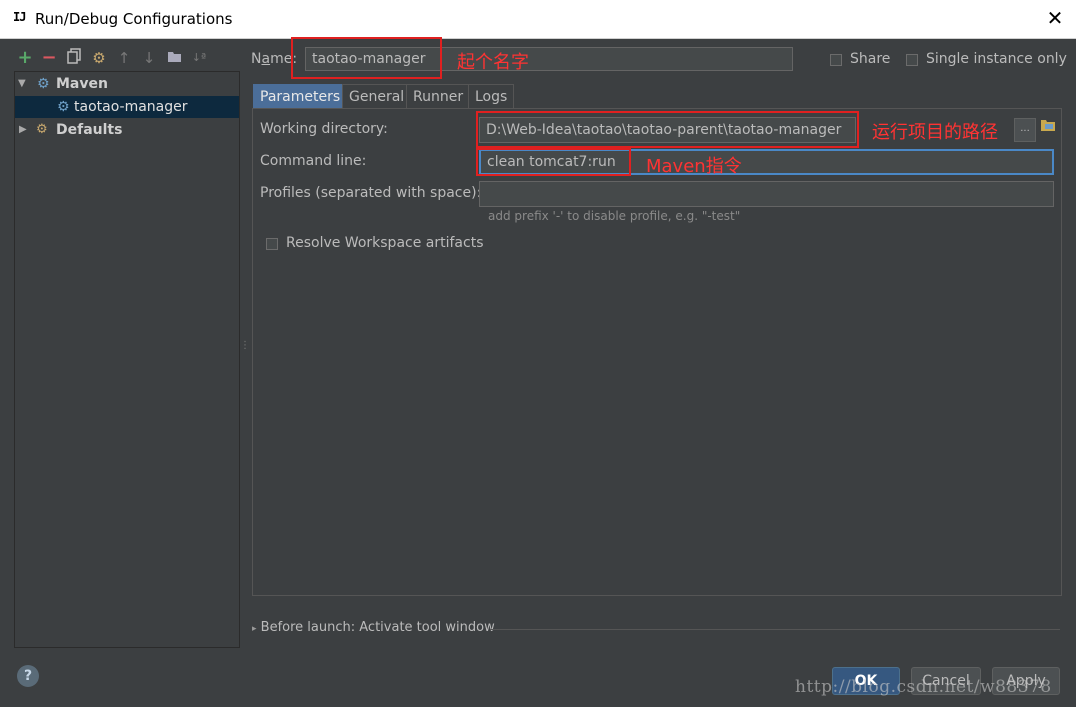  Describe the element at coordinates (923, 687) in the screenshot. I see `watermark-text: http://blog.csdn.net/w88378` at that location.